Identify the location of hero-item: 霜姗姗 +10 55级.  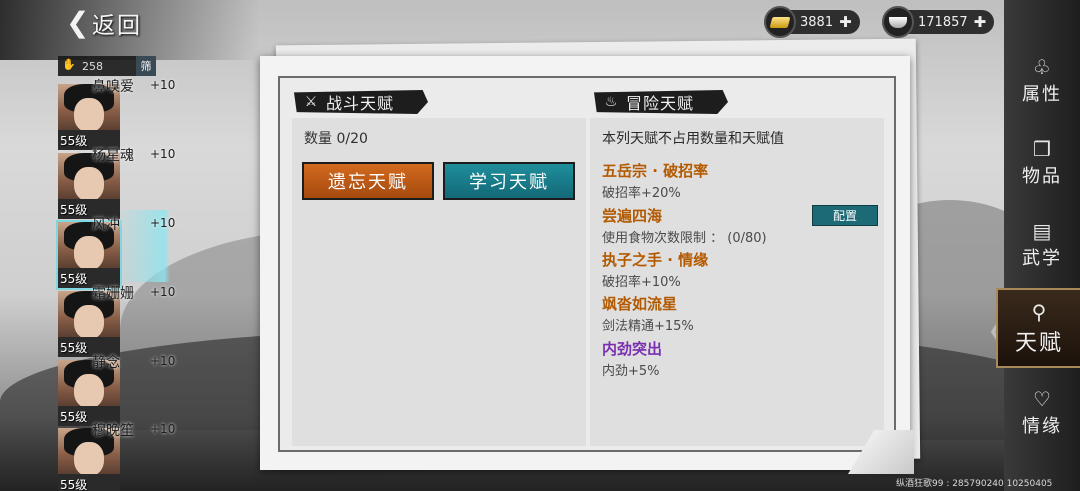
(116, 321).